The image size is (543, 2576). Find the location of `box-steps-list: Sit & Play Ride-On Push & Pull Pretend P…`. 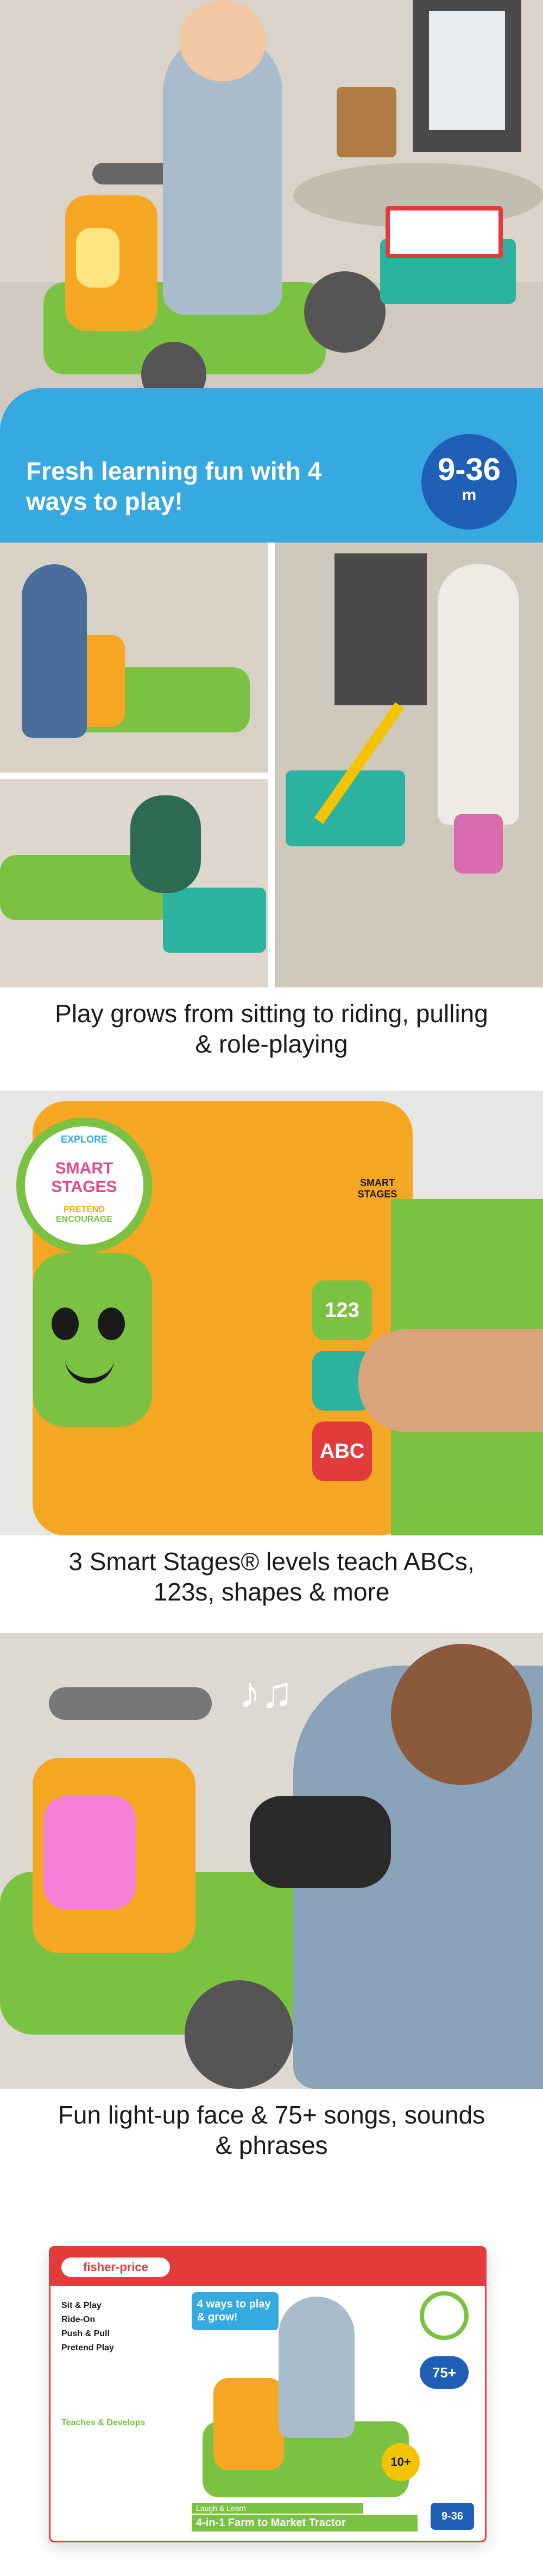

box-steps-list: Sit & Play Ride-On Push & Pull Pretend P… is located at coordinates (121, 2362).